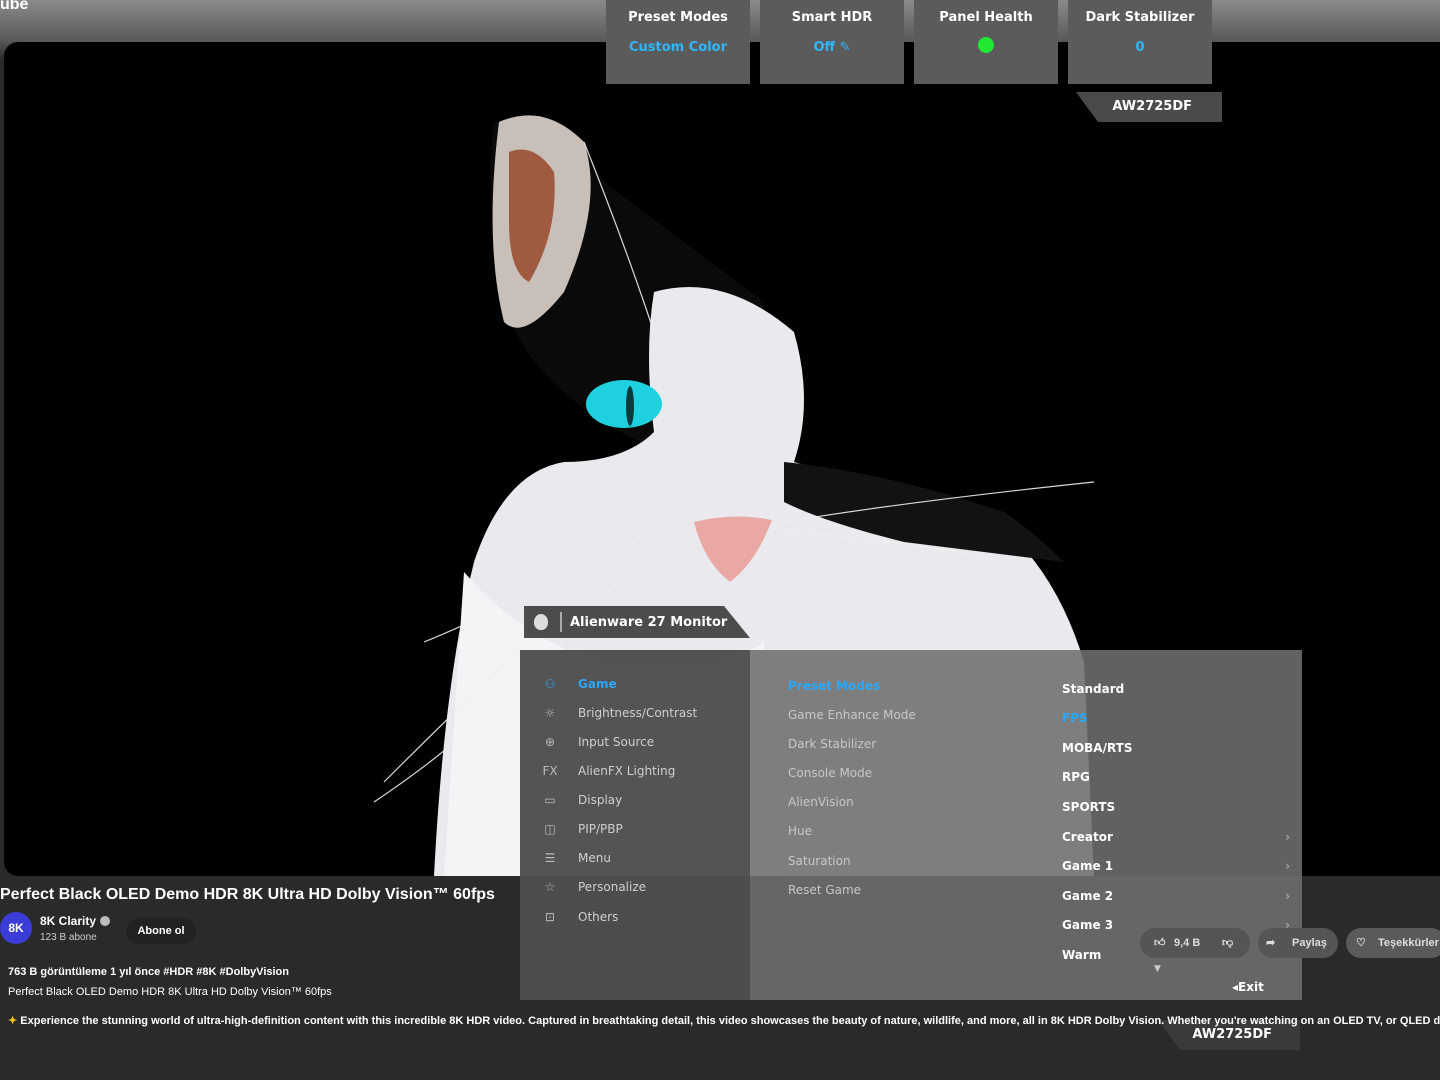 This screenshot has width=1440, height=1080. I want to click on submenu-console-mode: Console Mode, so click(830, 773).